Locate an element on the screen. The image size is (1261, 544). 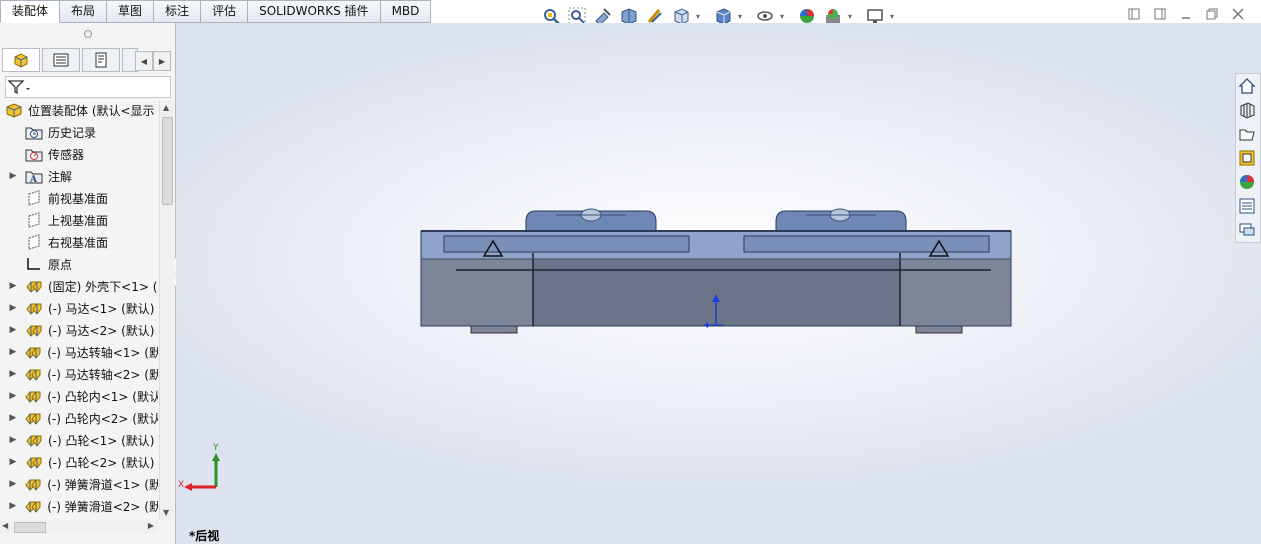
tree-item-label: 历史记录 is located at coordinates (72, 132).